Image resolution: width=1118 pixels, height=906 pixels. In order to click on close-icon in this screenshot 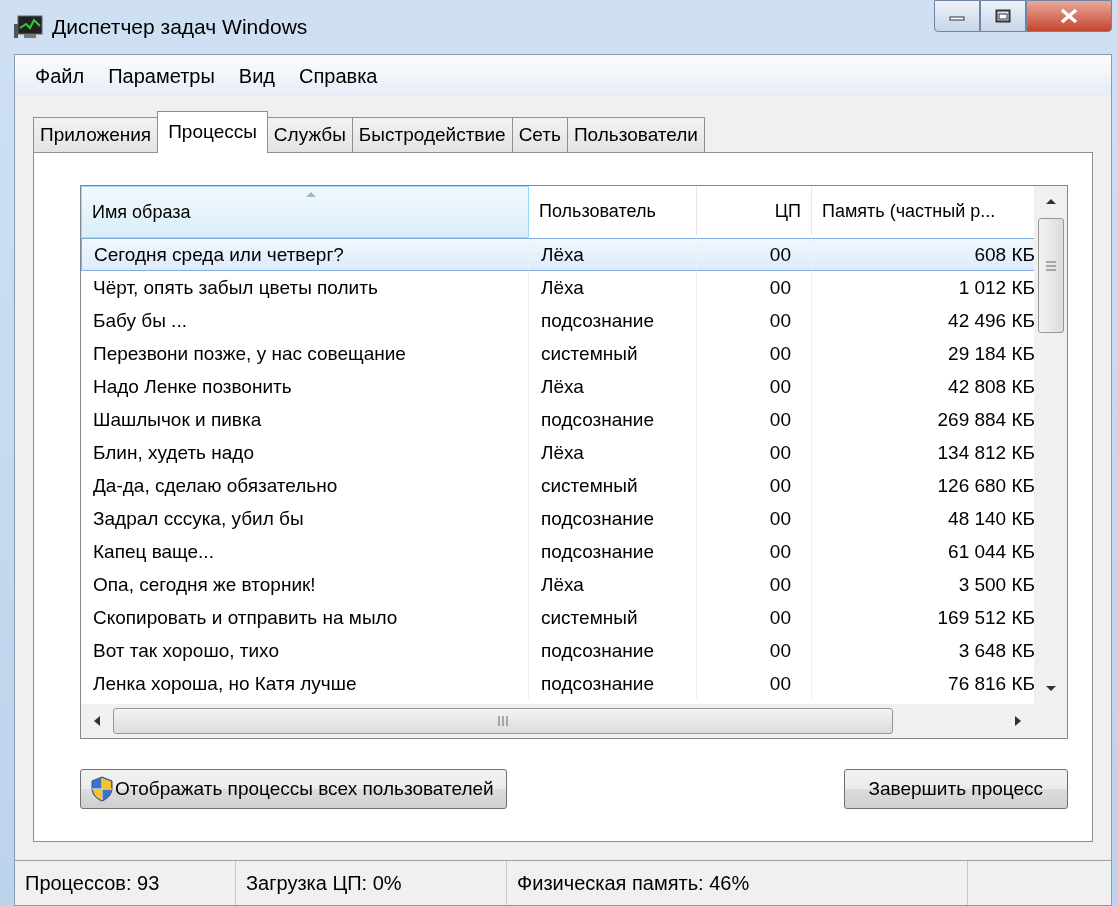, I will do `click(1069, 16)`.